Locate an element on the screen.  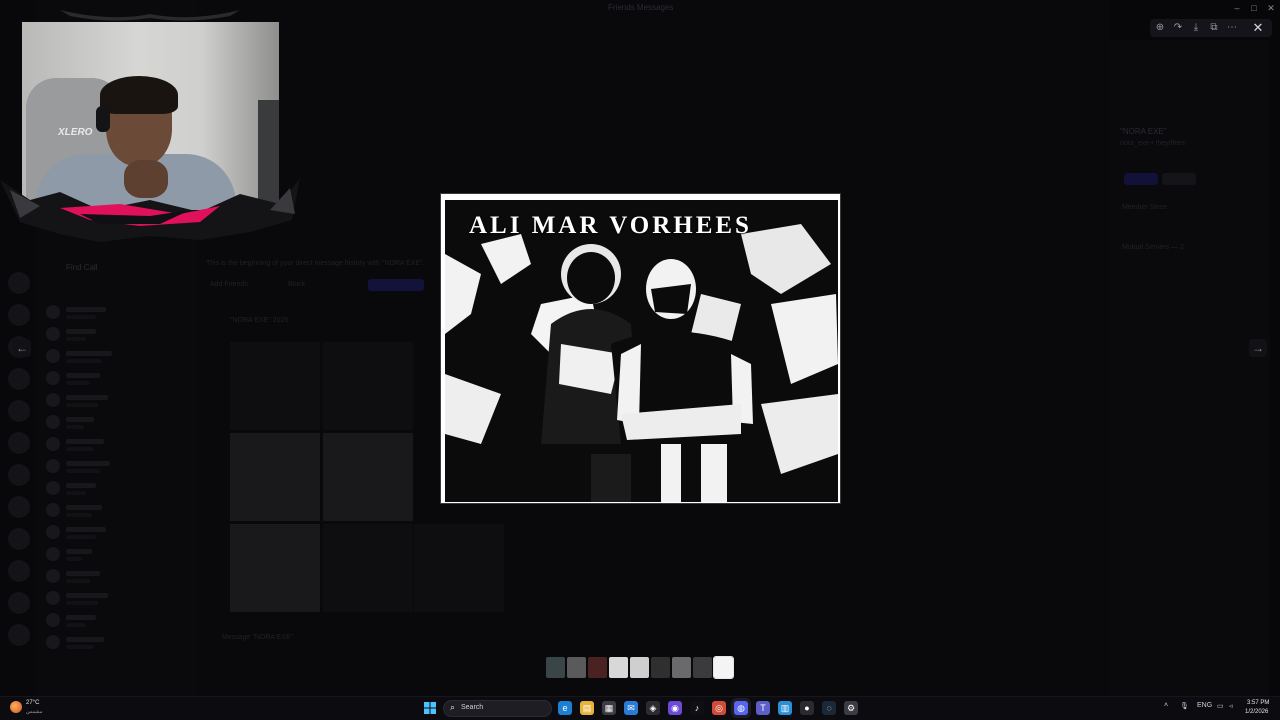
window-title: Friends Messages is located at coordinates (641, 7).